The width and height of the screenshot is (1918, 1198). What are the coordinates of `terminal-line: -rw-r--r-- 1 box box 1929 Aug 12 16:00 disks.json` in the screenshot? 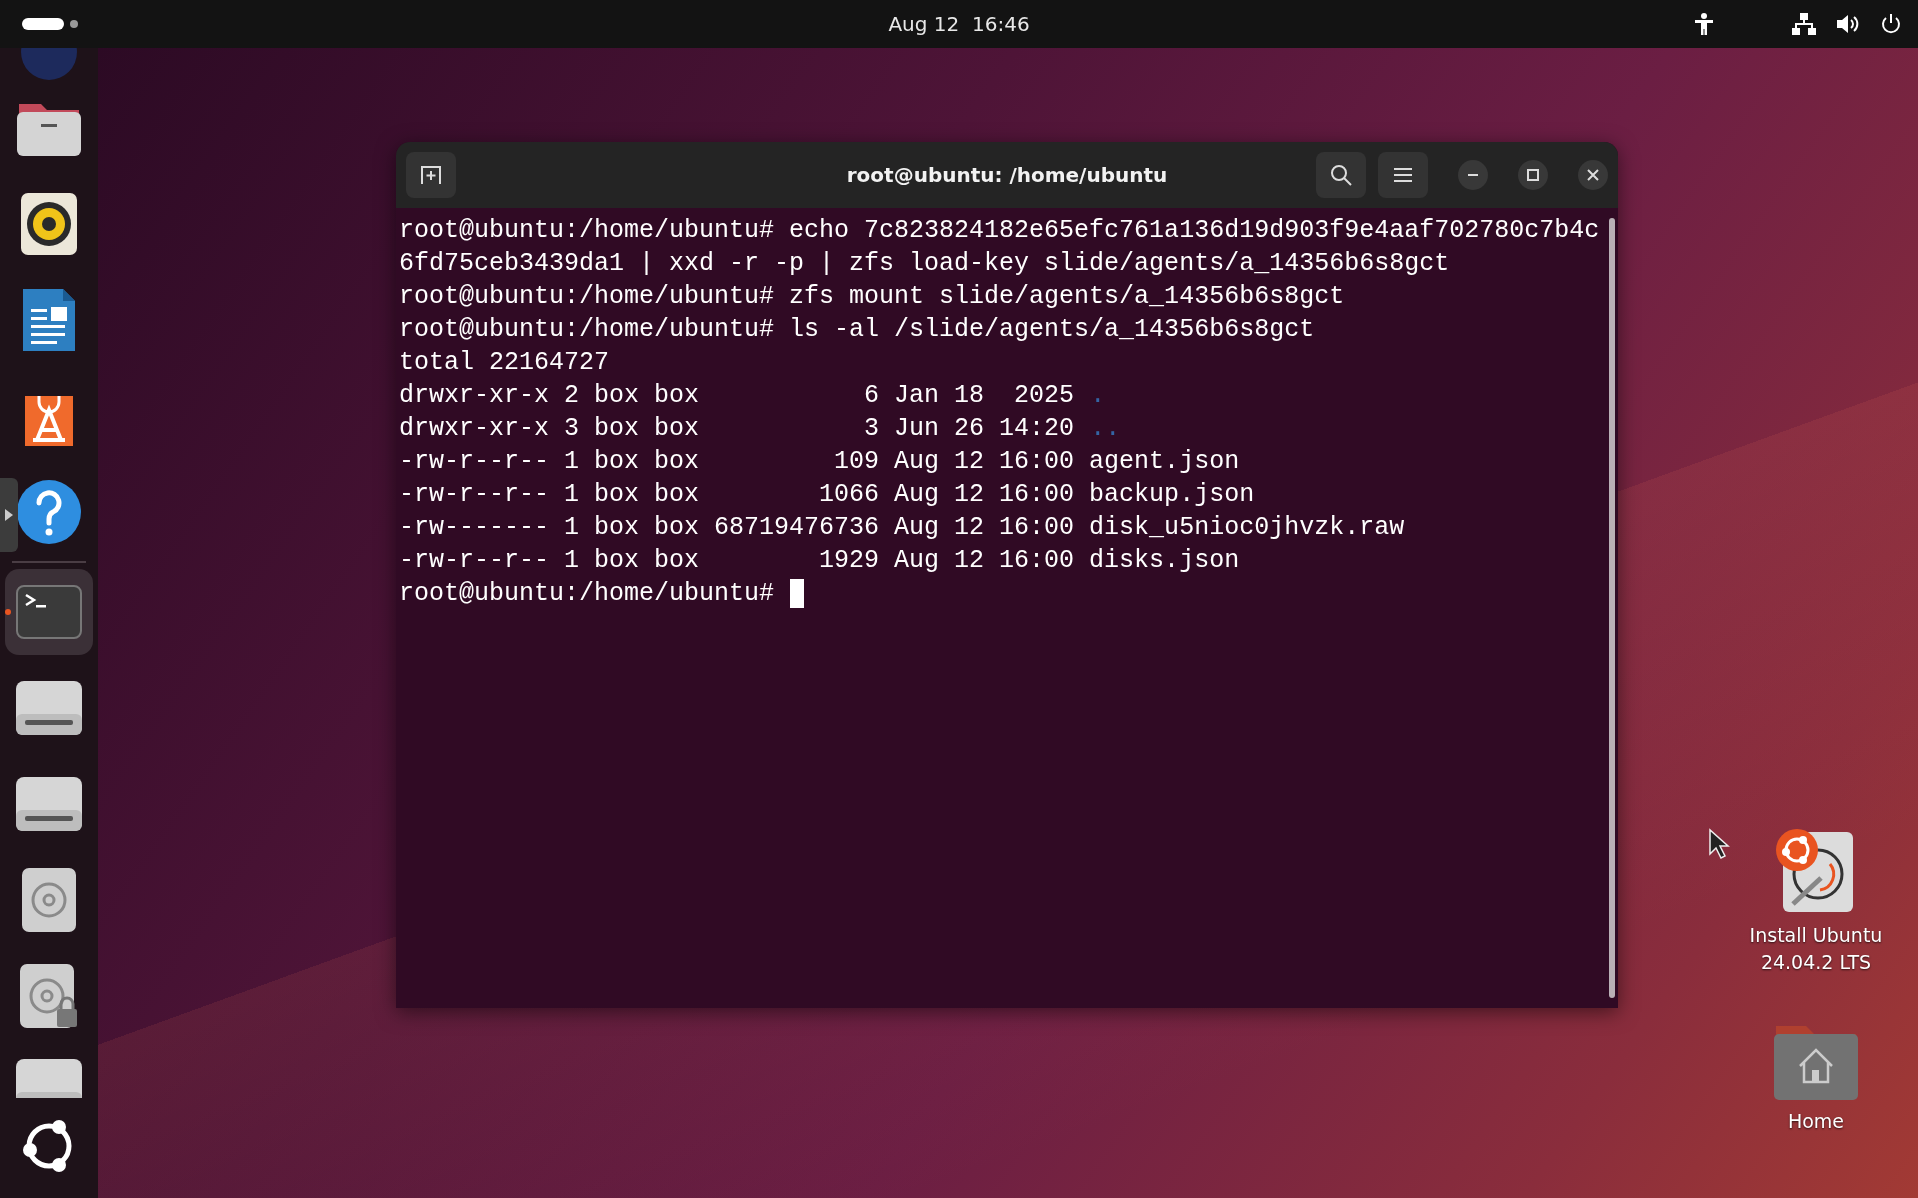 It's located at (819, 561).